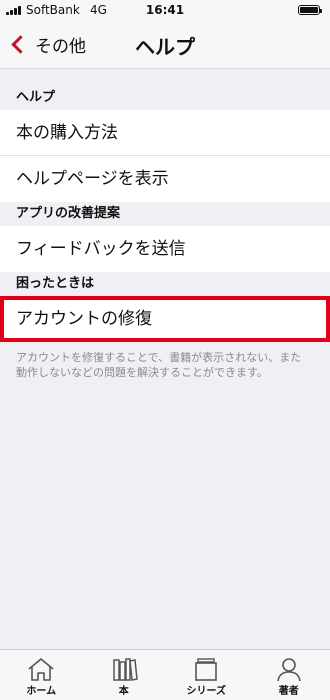  I want to click on person-icon, so click(288, 670).